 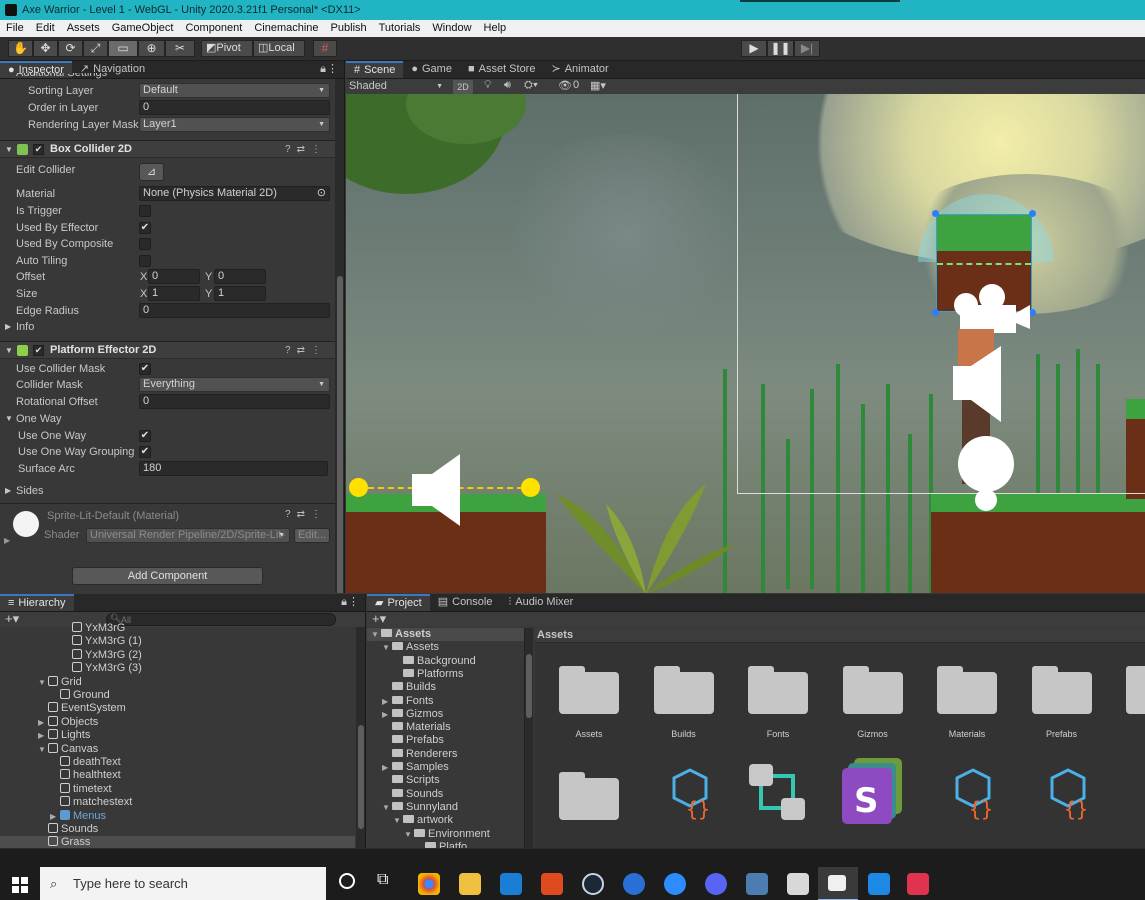 What do you see at coordinates (445, 767) in the screenshot?
I see `project-folder-item: ▶ Samples` at bounding box center [445, 767].